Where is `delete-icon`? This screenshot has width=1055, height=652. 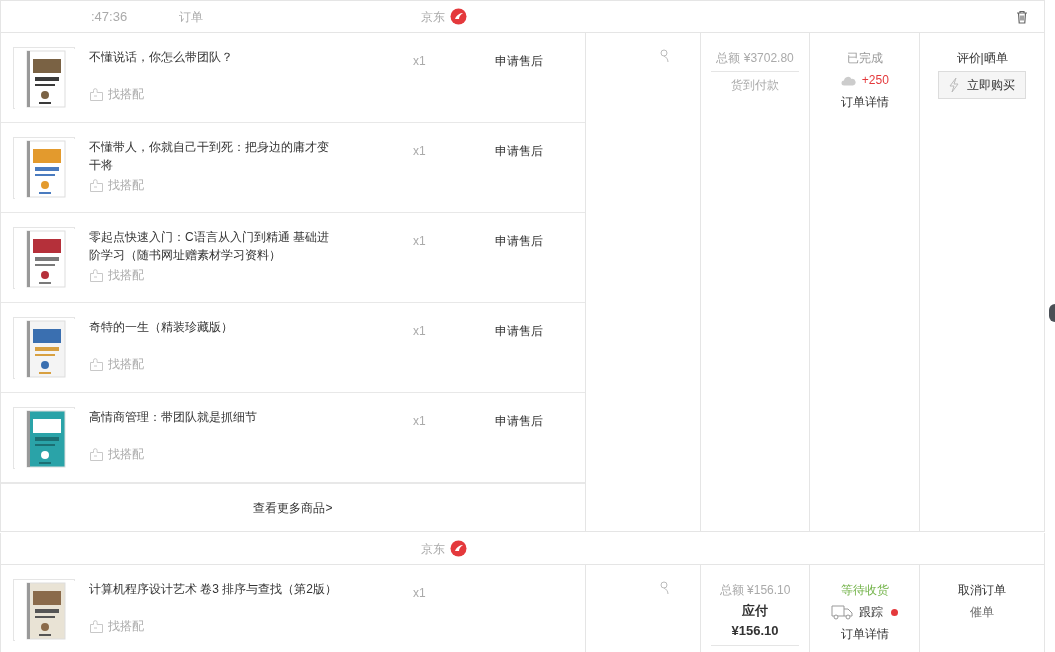 delete-icon is located at coordinates (1022, 16).